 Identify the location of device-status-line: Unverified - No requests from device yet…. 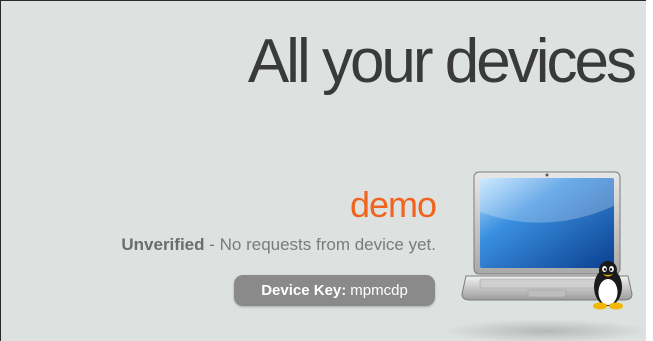
(278, 245).